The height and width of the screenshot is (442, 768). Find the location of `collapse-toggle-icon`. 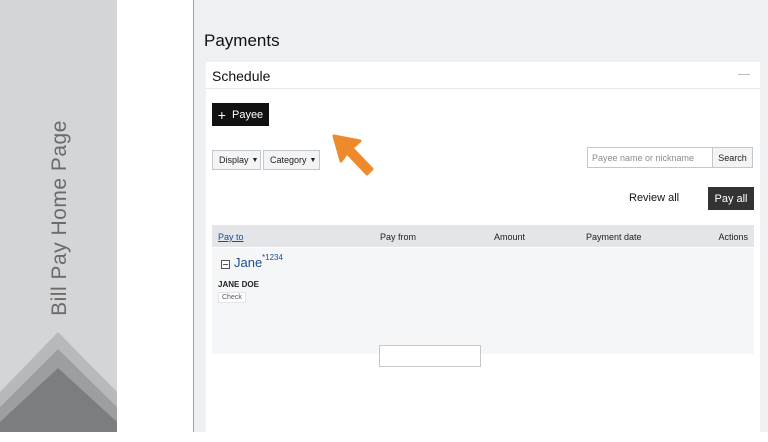

collapse-toggle-icon is located at coordinates (225, 264).